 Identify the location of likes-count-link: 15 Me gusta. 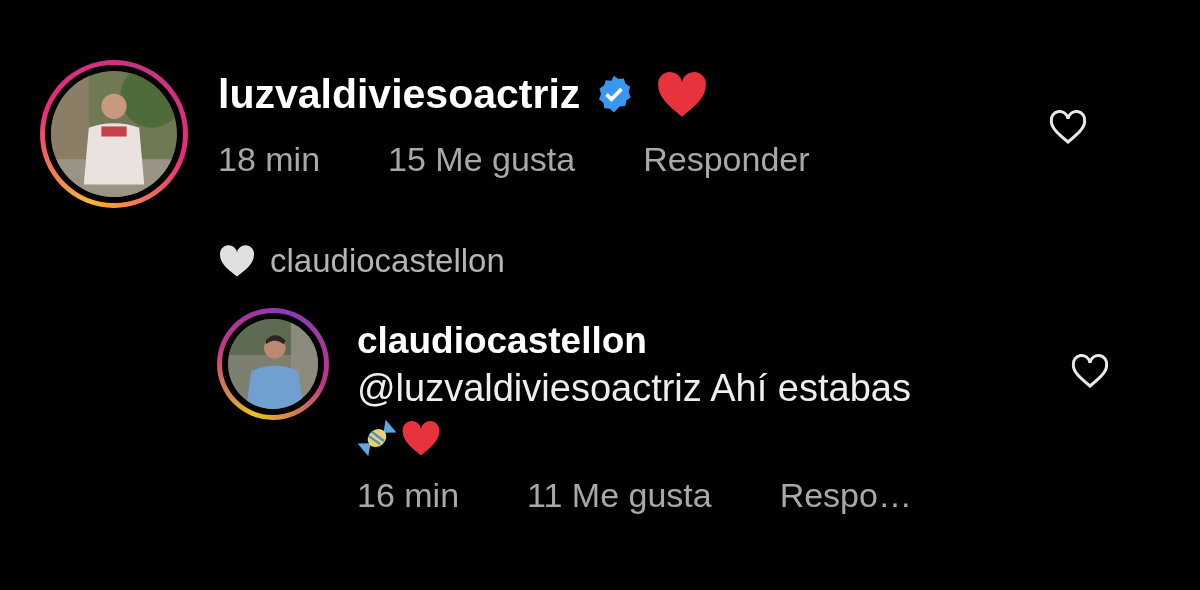
(482, 159).